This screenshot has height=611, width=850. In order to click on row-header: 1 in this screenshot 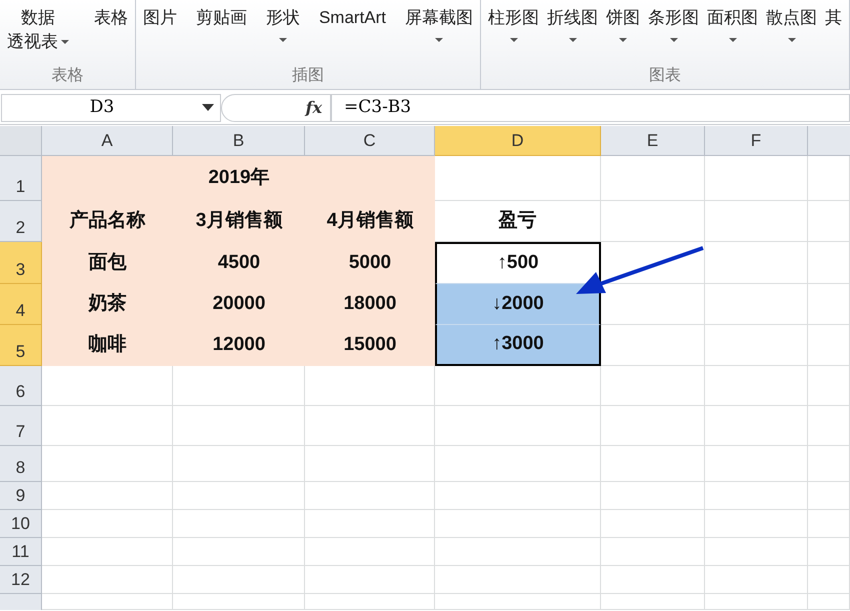, I will do `click(21, 178)`.